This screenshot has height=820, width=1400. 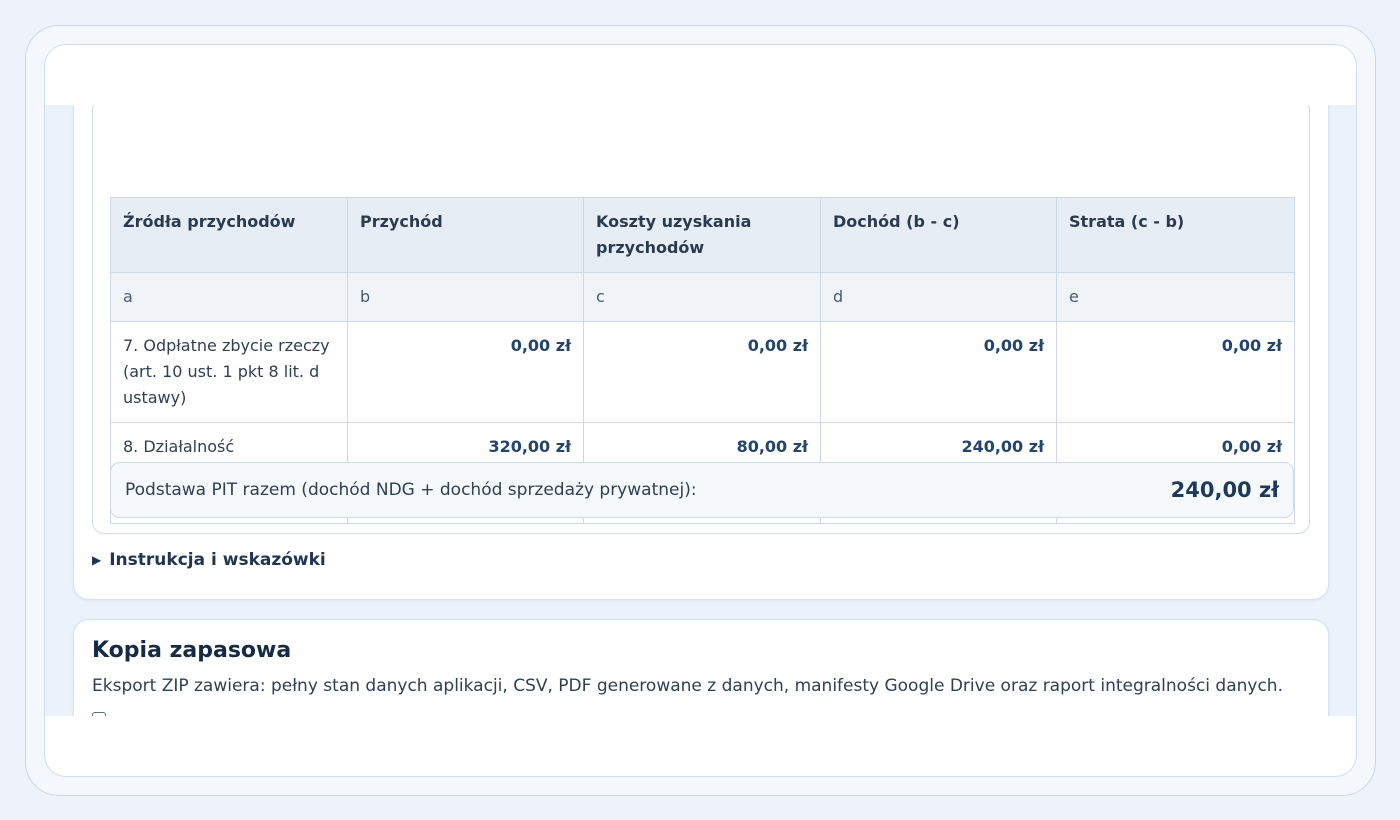 What do you see at coordinates (1175, 297) in the screenshot?
I see `col-letter: e` at bounding box center [1175, 297].